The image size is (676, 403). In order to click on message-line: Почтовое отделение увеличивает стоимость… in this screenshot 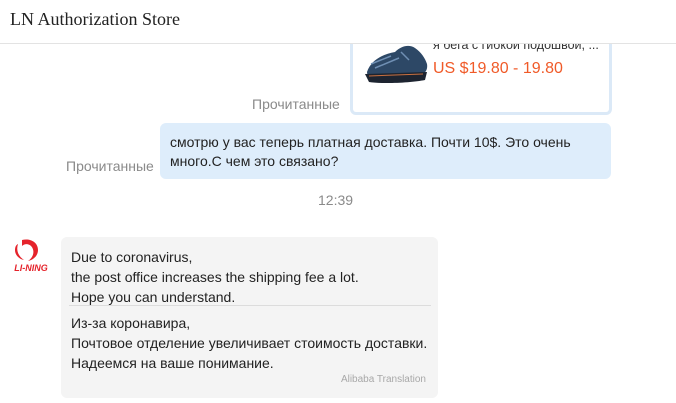, I will do `click(249, 343)`.